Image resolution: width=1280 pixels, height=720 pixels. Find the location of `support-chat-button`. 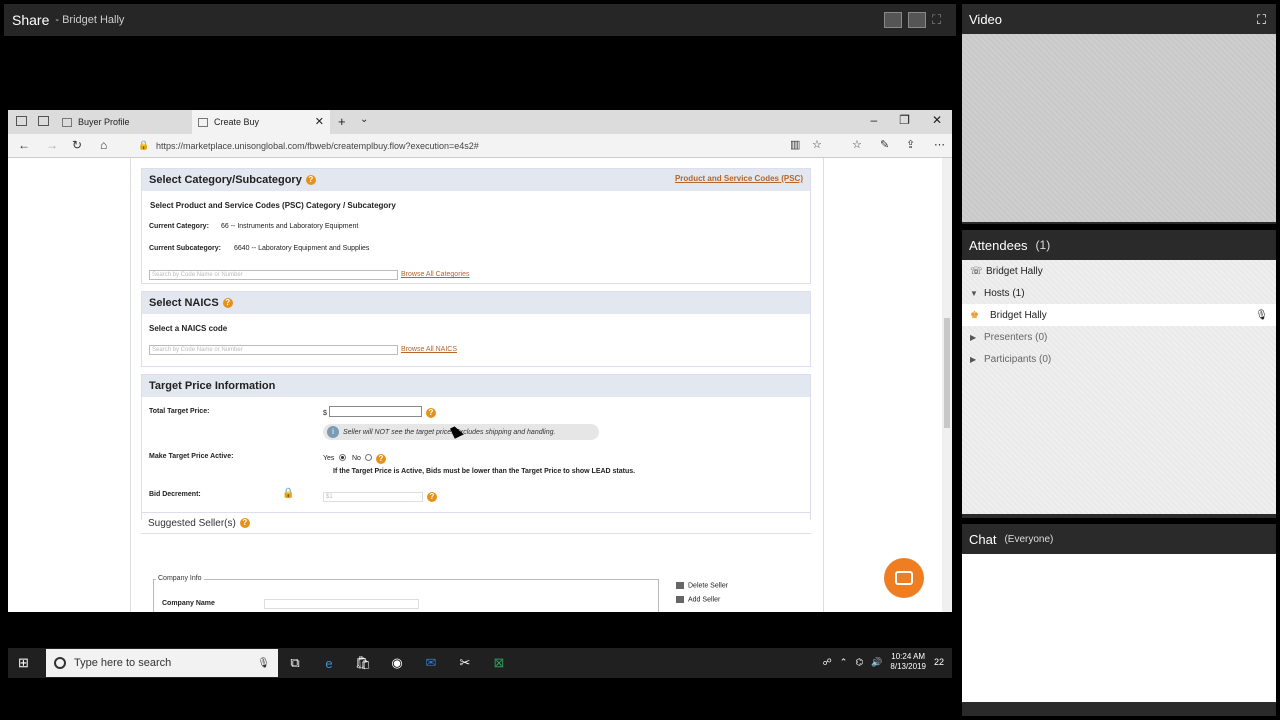

support-chat-button is located at coordinates (904, 578).